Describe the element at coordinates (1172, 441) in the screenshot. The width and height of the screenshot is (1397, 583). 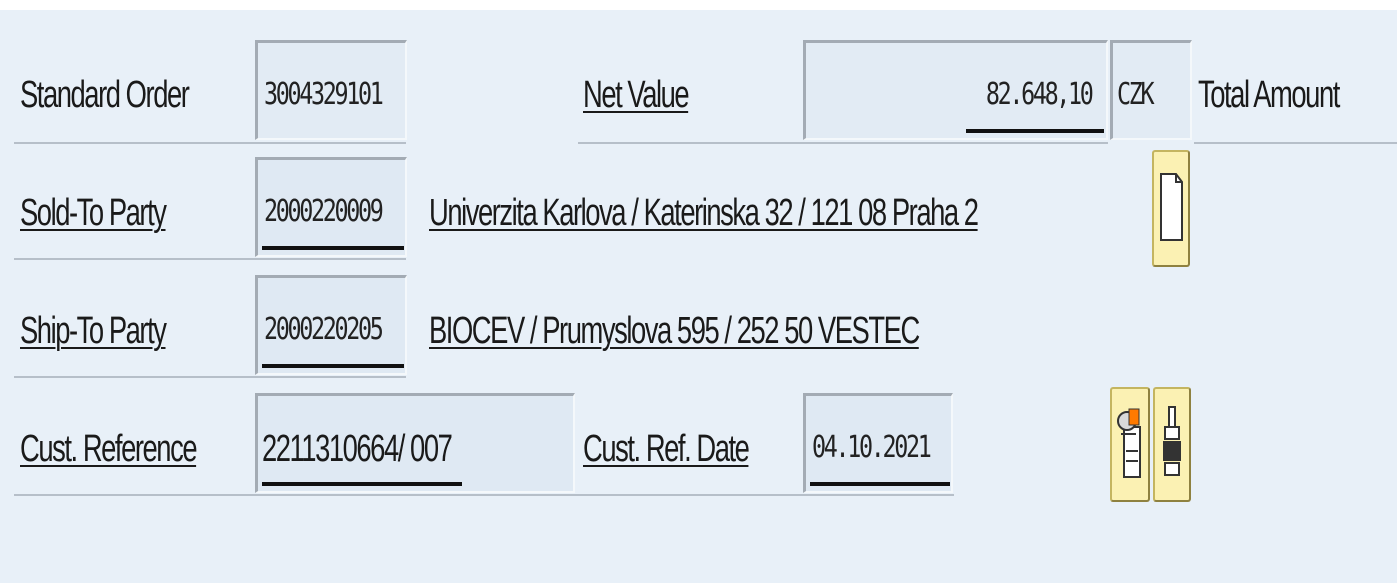
I see `print-icon` at that location.